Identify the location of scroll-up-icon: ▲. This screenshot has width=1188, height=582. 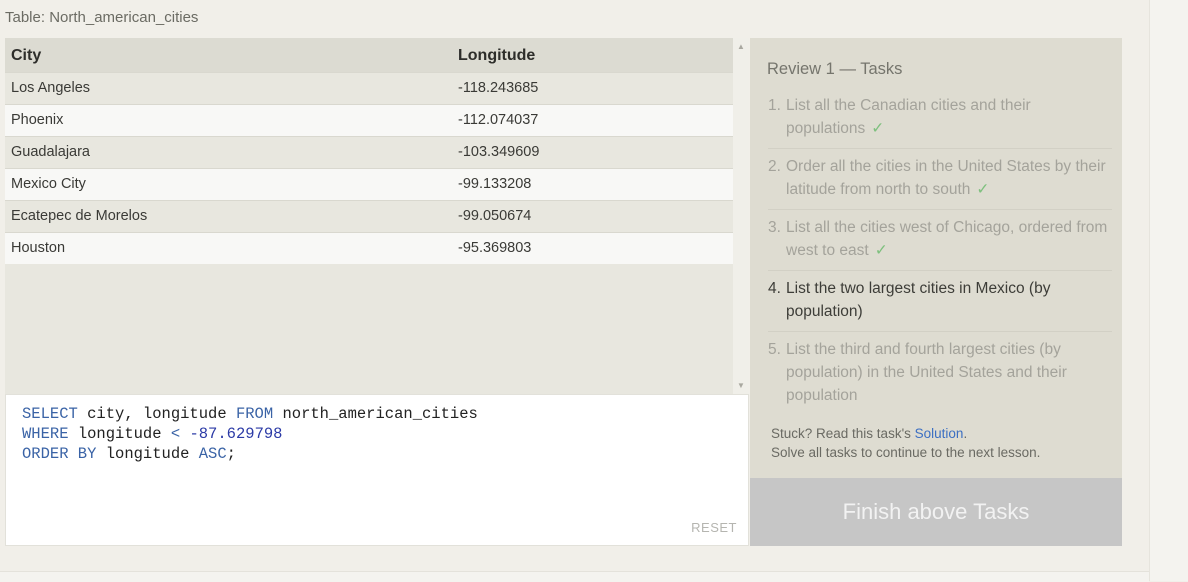
(741, 46).